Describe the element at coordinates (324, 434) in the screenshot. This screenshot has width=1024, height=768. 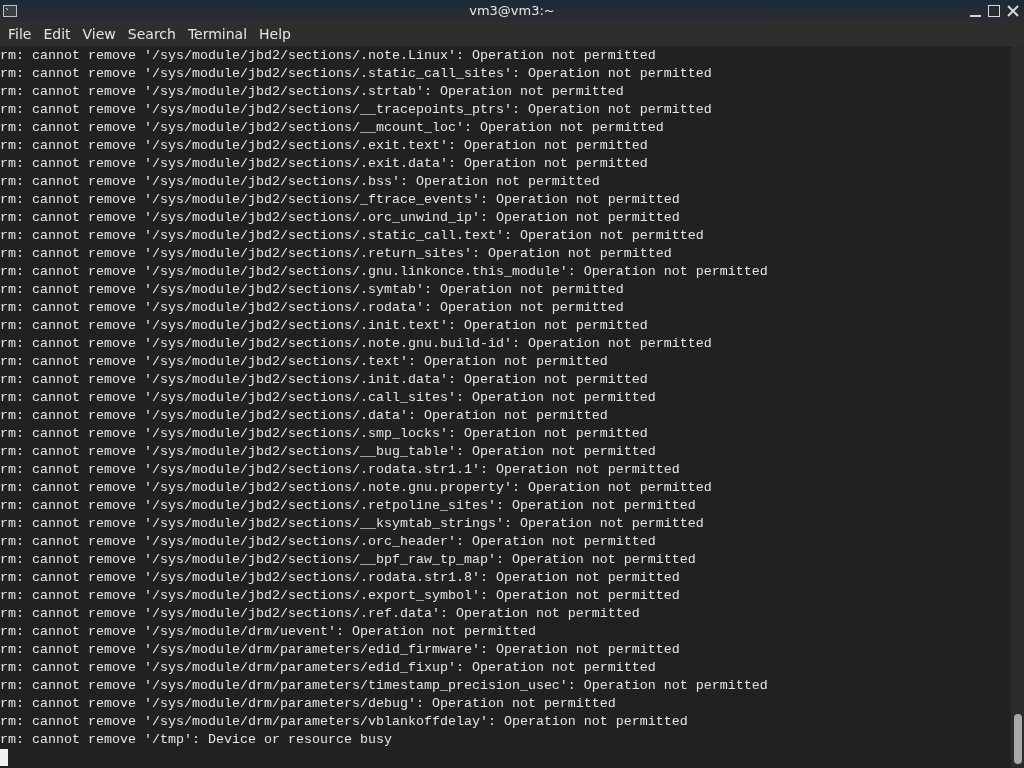
I see `terminal-line: rm: cannot remove '/sys/module/jbd2/sections/.smp_locks': Operation not permitted` at that location.